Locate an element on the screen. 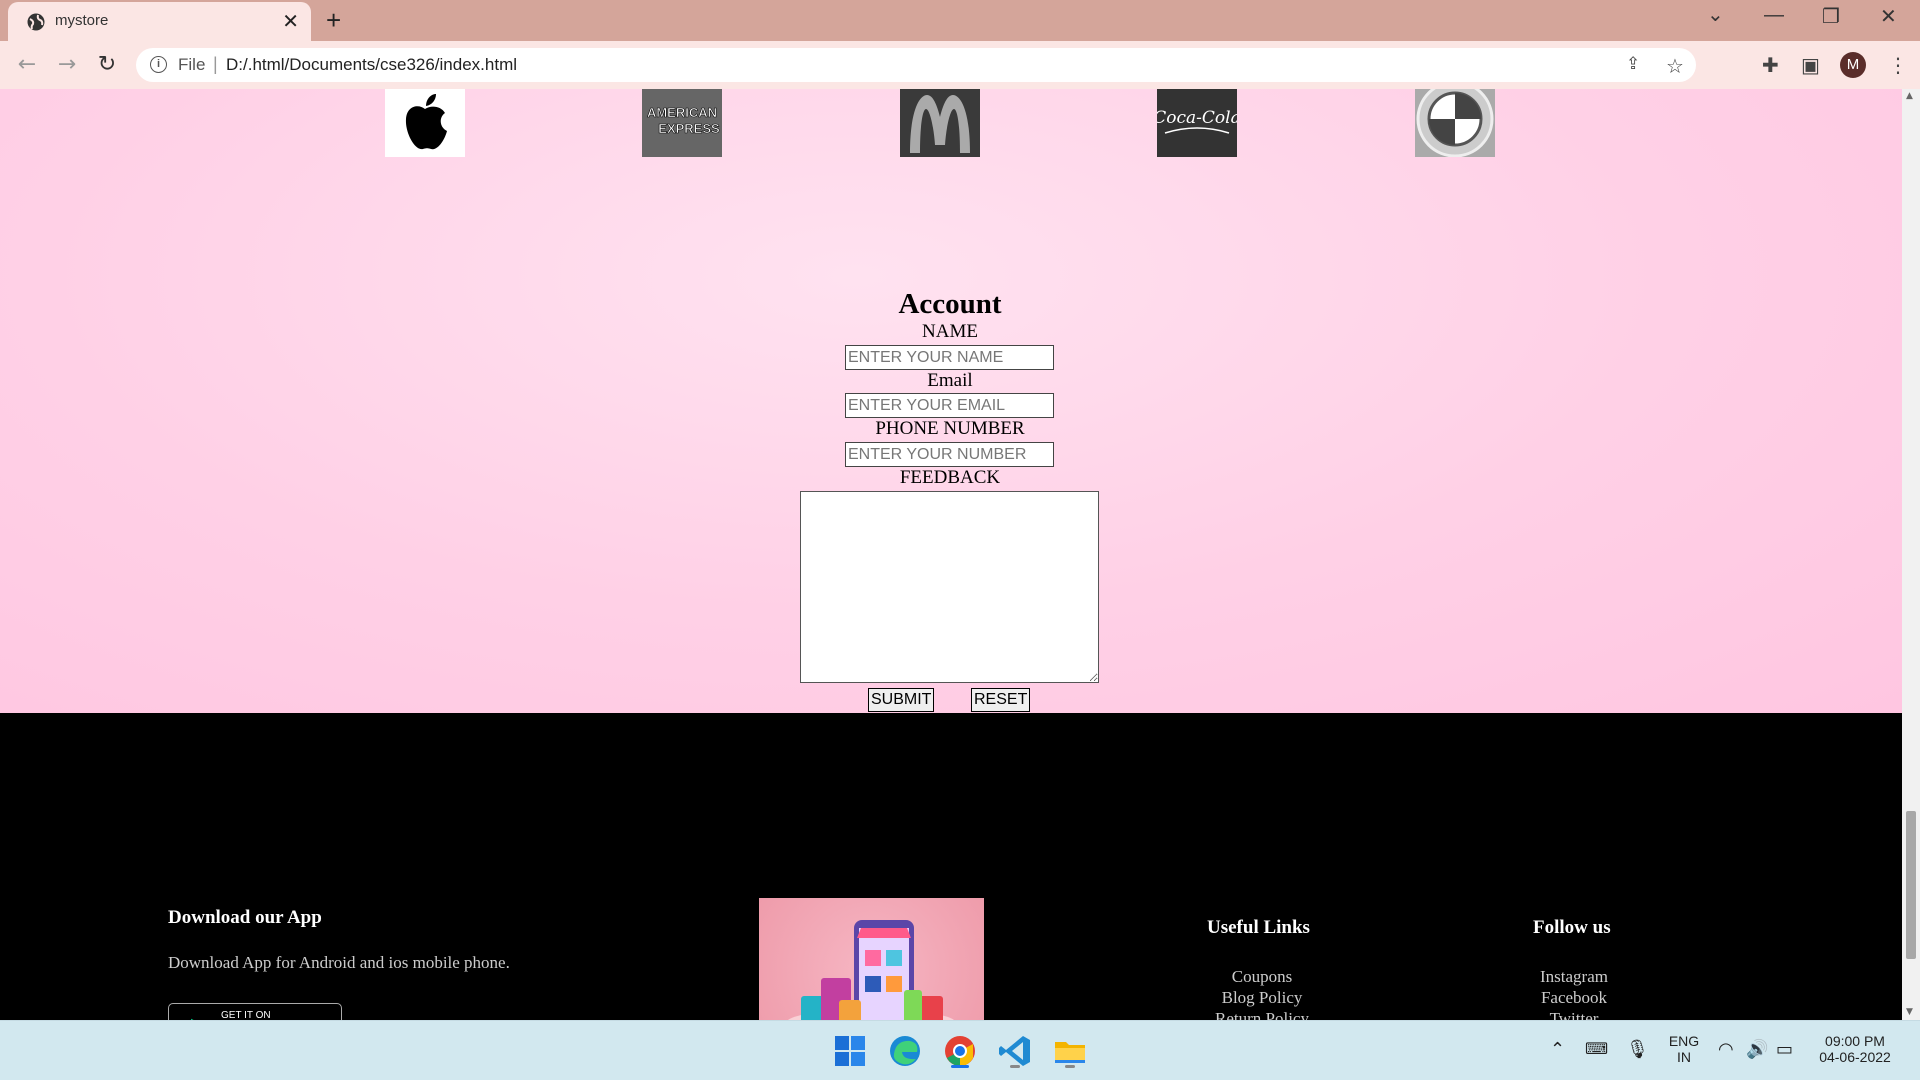  info-icon: i is located at coordinates (158, 64).